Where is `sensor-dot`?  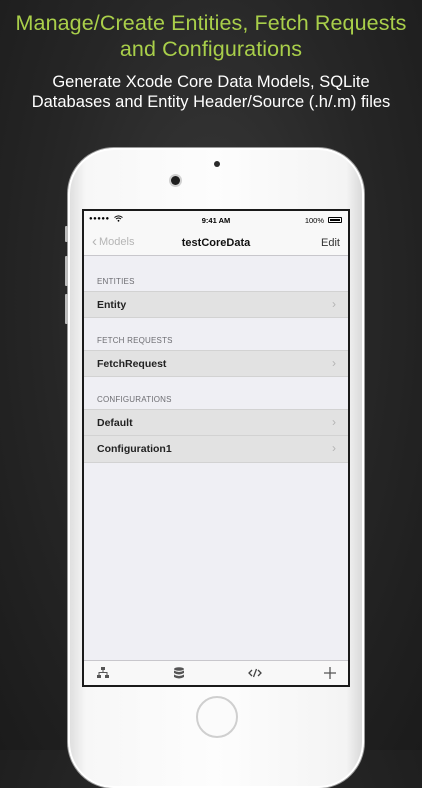
sensor-dot is located at coordinates (217, 164).